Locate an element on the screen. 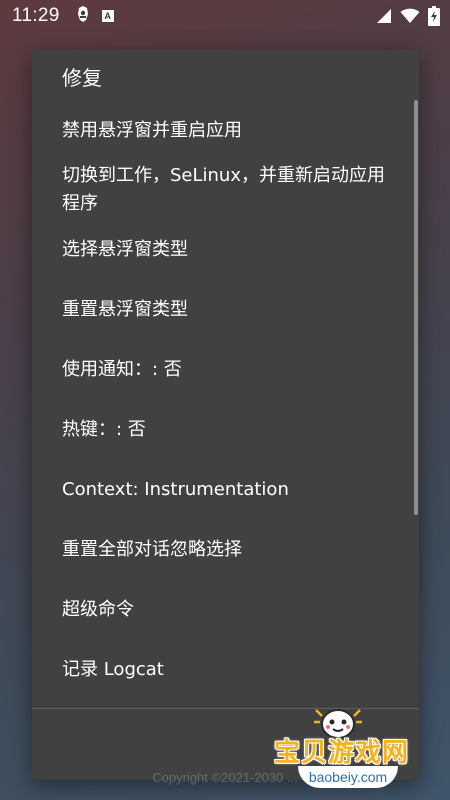  menu-item-hotkey: 热键：: 否 is located at coordinates (229, 430).